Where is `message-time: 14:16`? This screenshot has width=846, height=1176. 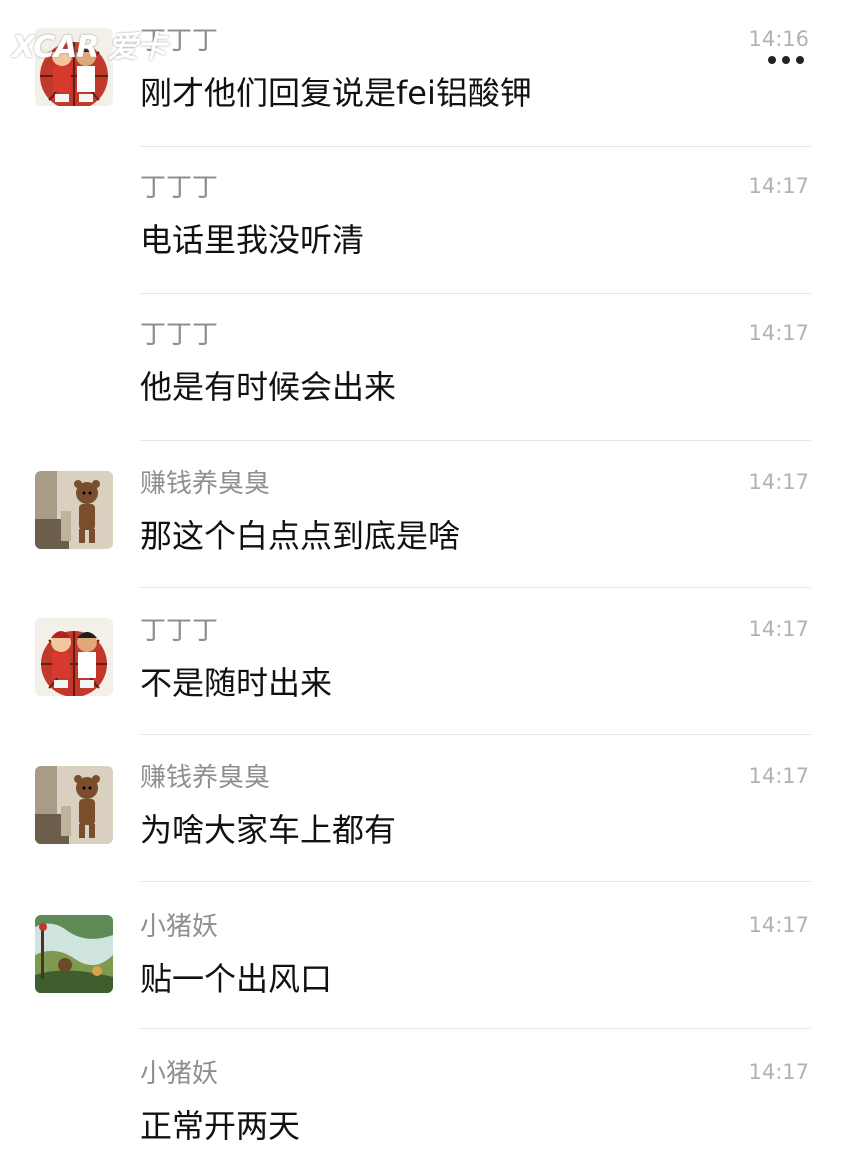
message-time: 14:16 is located at coordinates (778, 39).